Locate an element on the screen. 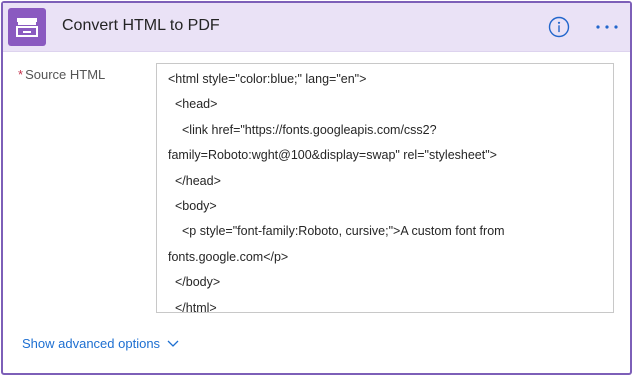 The width and height of the screenshot is (633, 376). info-icon is located at coordinates (559, 27).